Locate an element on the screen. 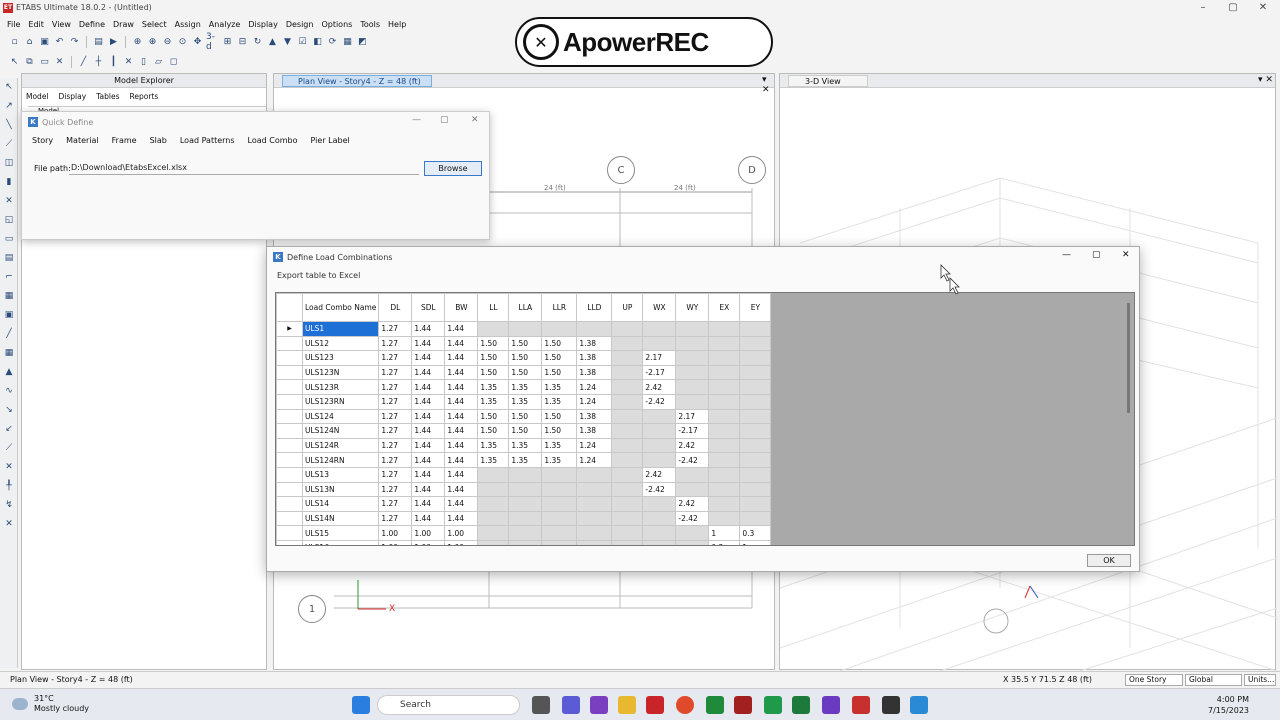  menu-tools: Tools is located at coordinates (370, 24).